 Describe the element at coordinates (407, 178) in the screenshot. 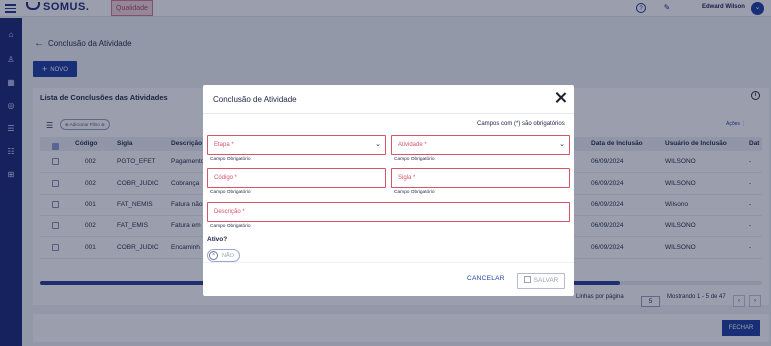

I see `sigla-label: Sigla *` at that location.